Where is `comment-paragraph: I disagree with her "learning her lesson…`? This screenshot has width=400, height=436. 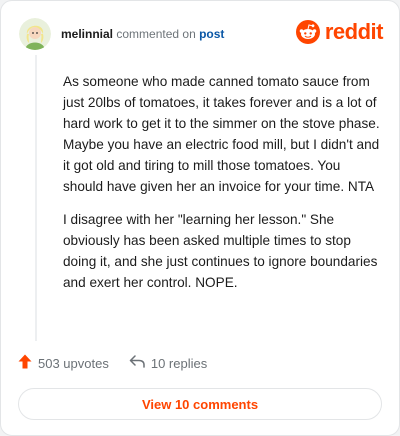 comment-paragraph: I disagree with her "learning her lesson… is located at coordinates (220, 251).